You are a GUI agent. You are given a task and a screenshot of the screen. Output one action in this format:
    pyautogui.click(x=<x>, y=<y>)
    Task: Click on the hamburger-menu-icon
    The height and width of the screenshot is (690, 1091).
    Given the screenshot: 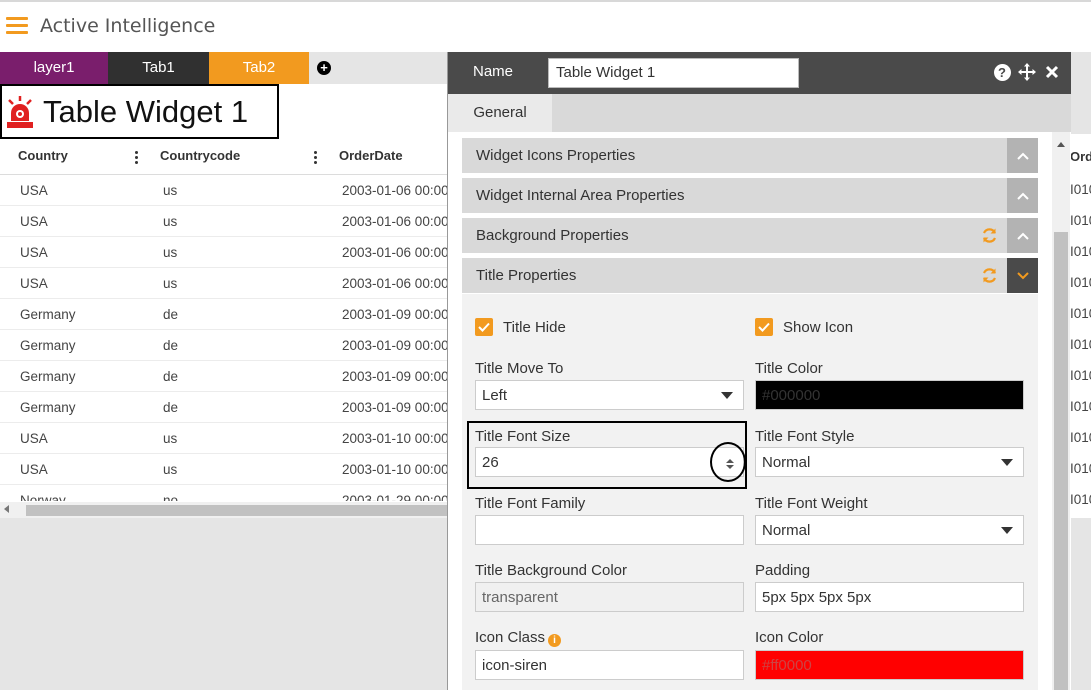 What is the action you would take?
    pyautogui.click(x=17, y=26)
    